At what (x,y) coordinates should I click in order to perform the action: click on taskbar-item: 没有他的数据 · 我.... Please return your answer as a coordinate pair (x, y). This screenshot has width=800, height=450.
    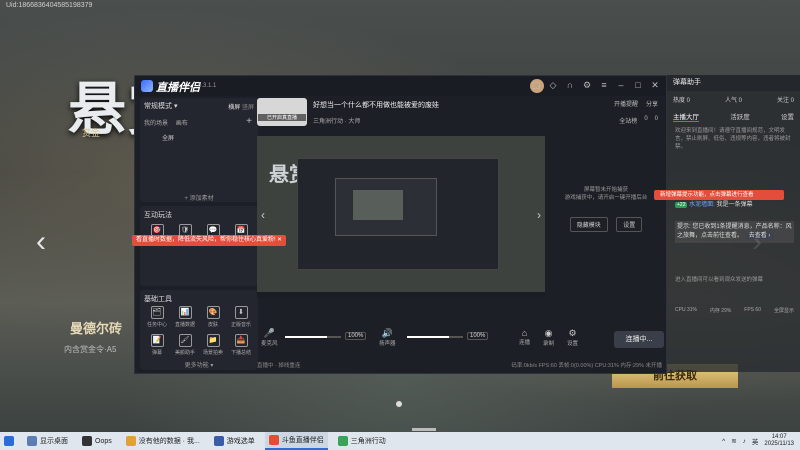
    Looking at the image, I should click on (163, 441).